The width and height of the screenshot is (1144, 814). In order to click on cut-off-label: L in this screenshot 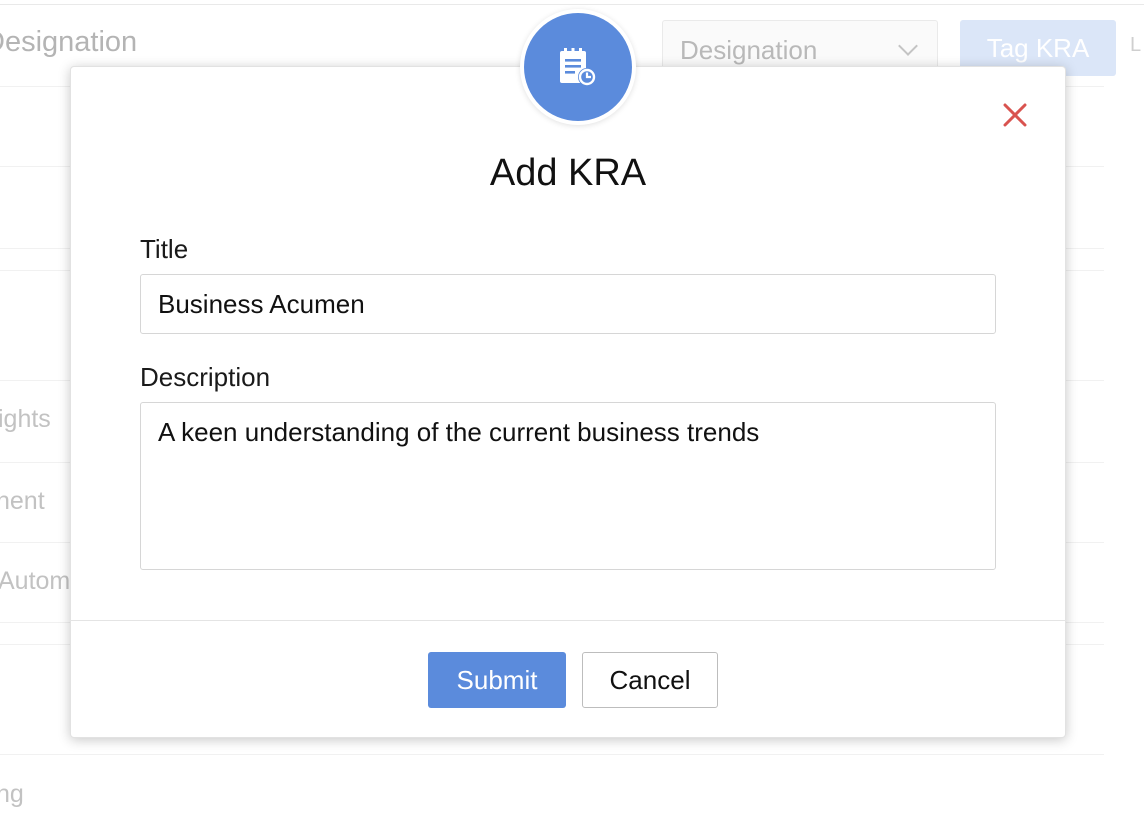, I will do `click(1136, 45)`.